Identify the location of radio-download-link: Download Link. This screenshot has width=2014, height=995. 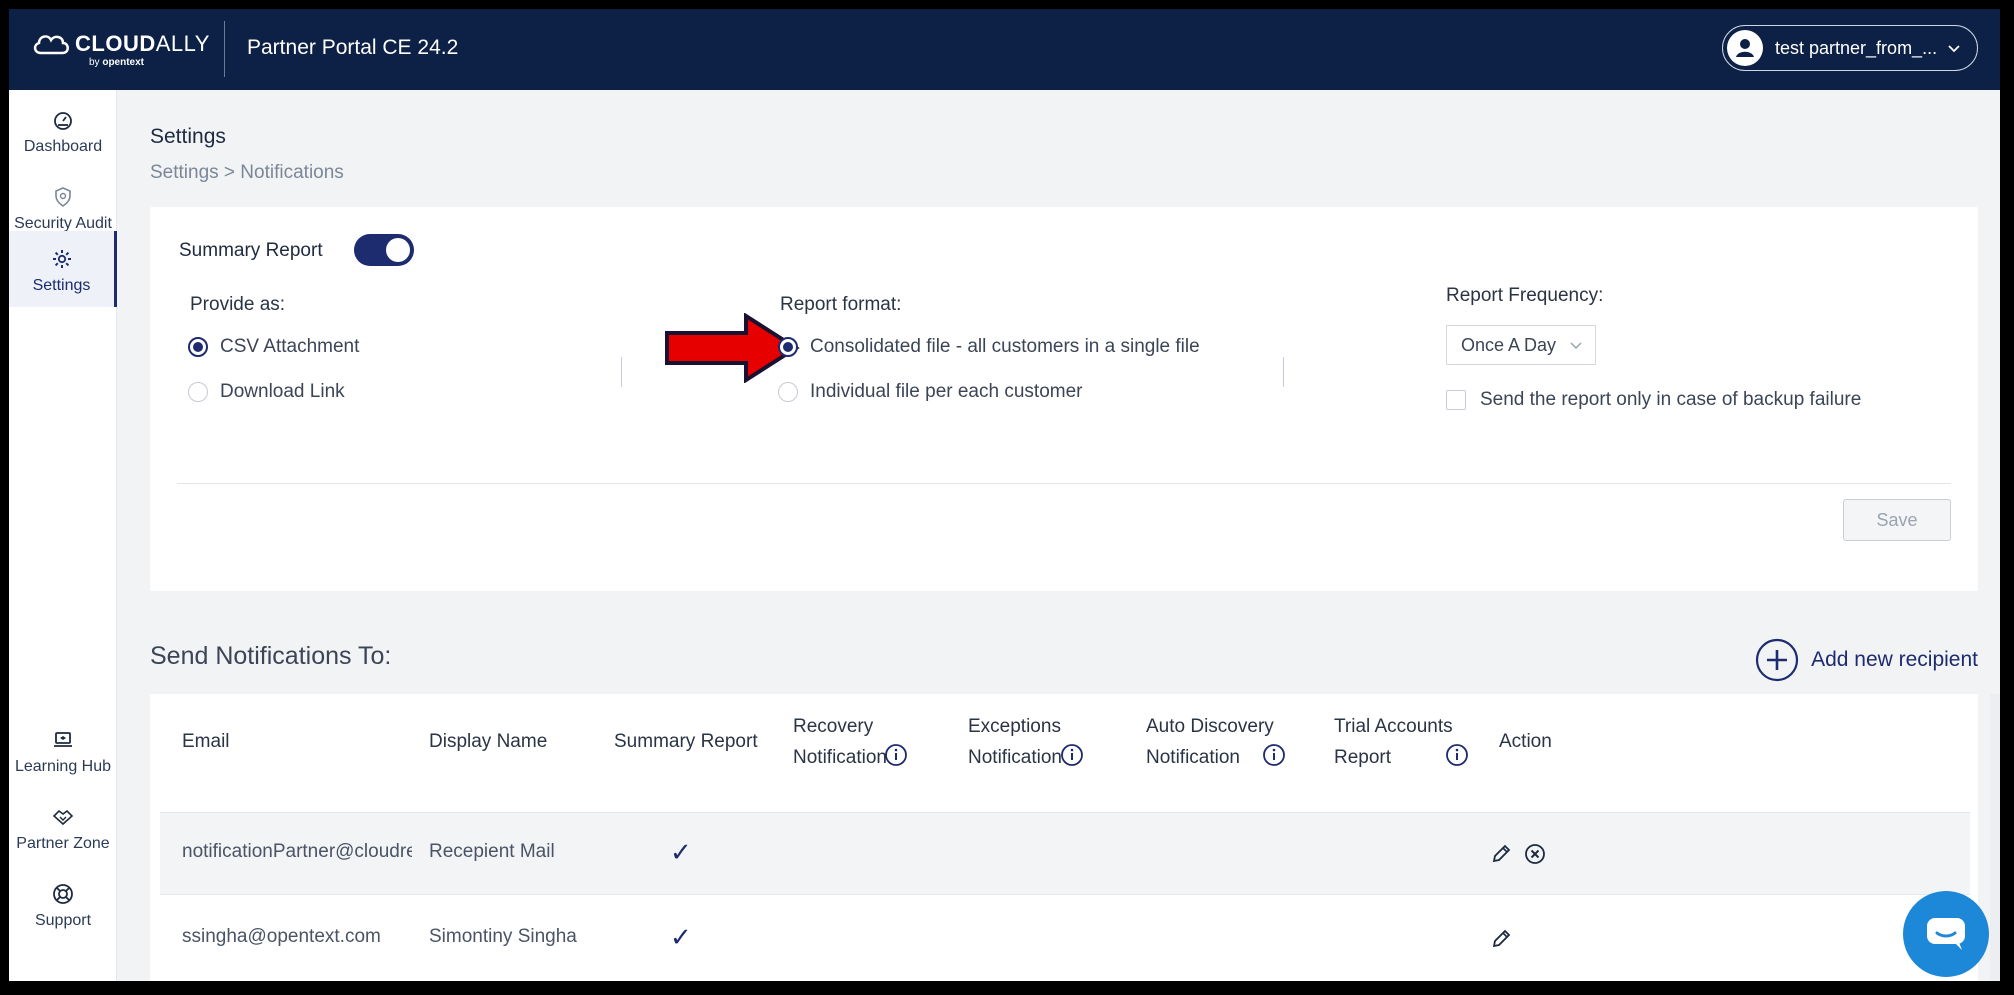
(266, 392).